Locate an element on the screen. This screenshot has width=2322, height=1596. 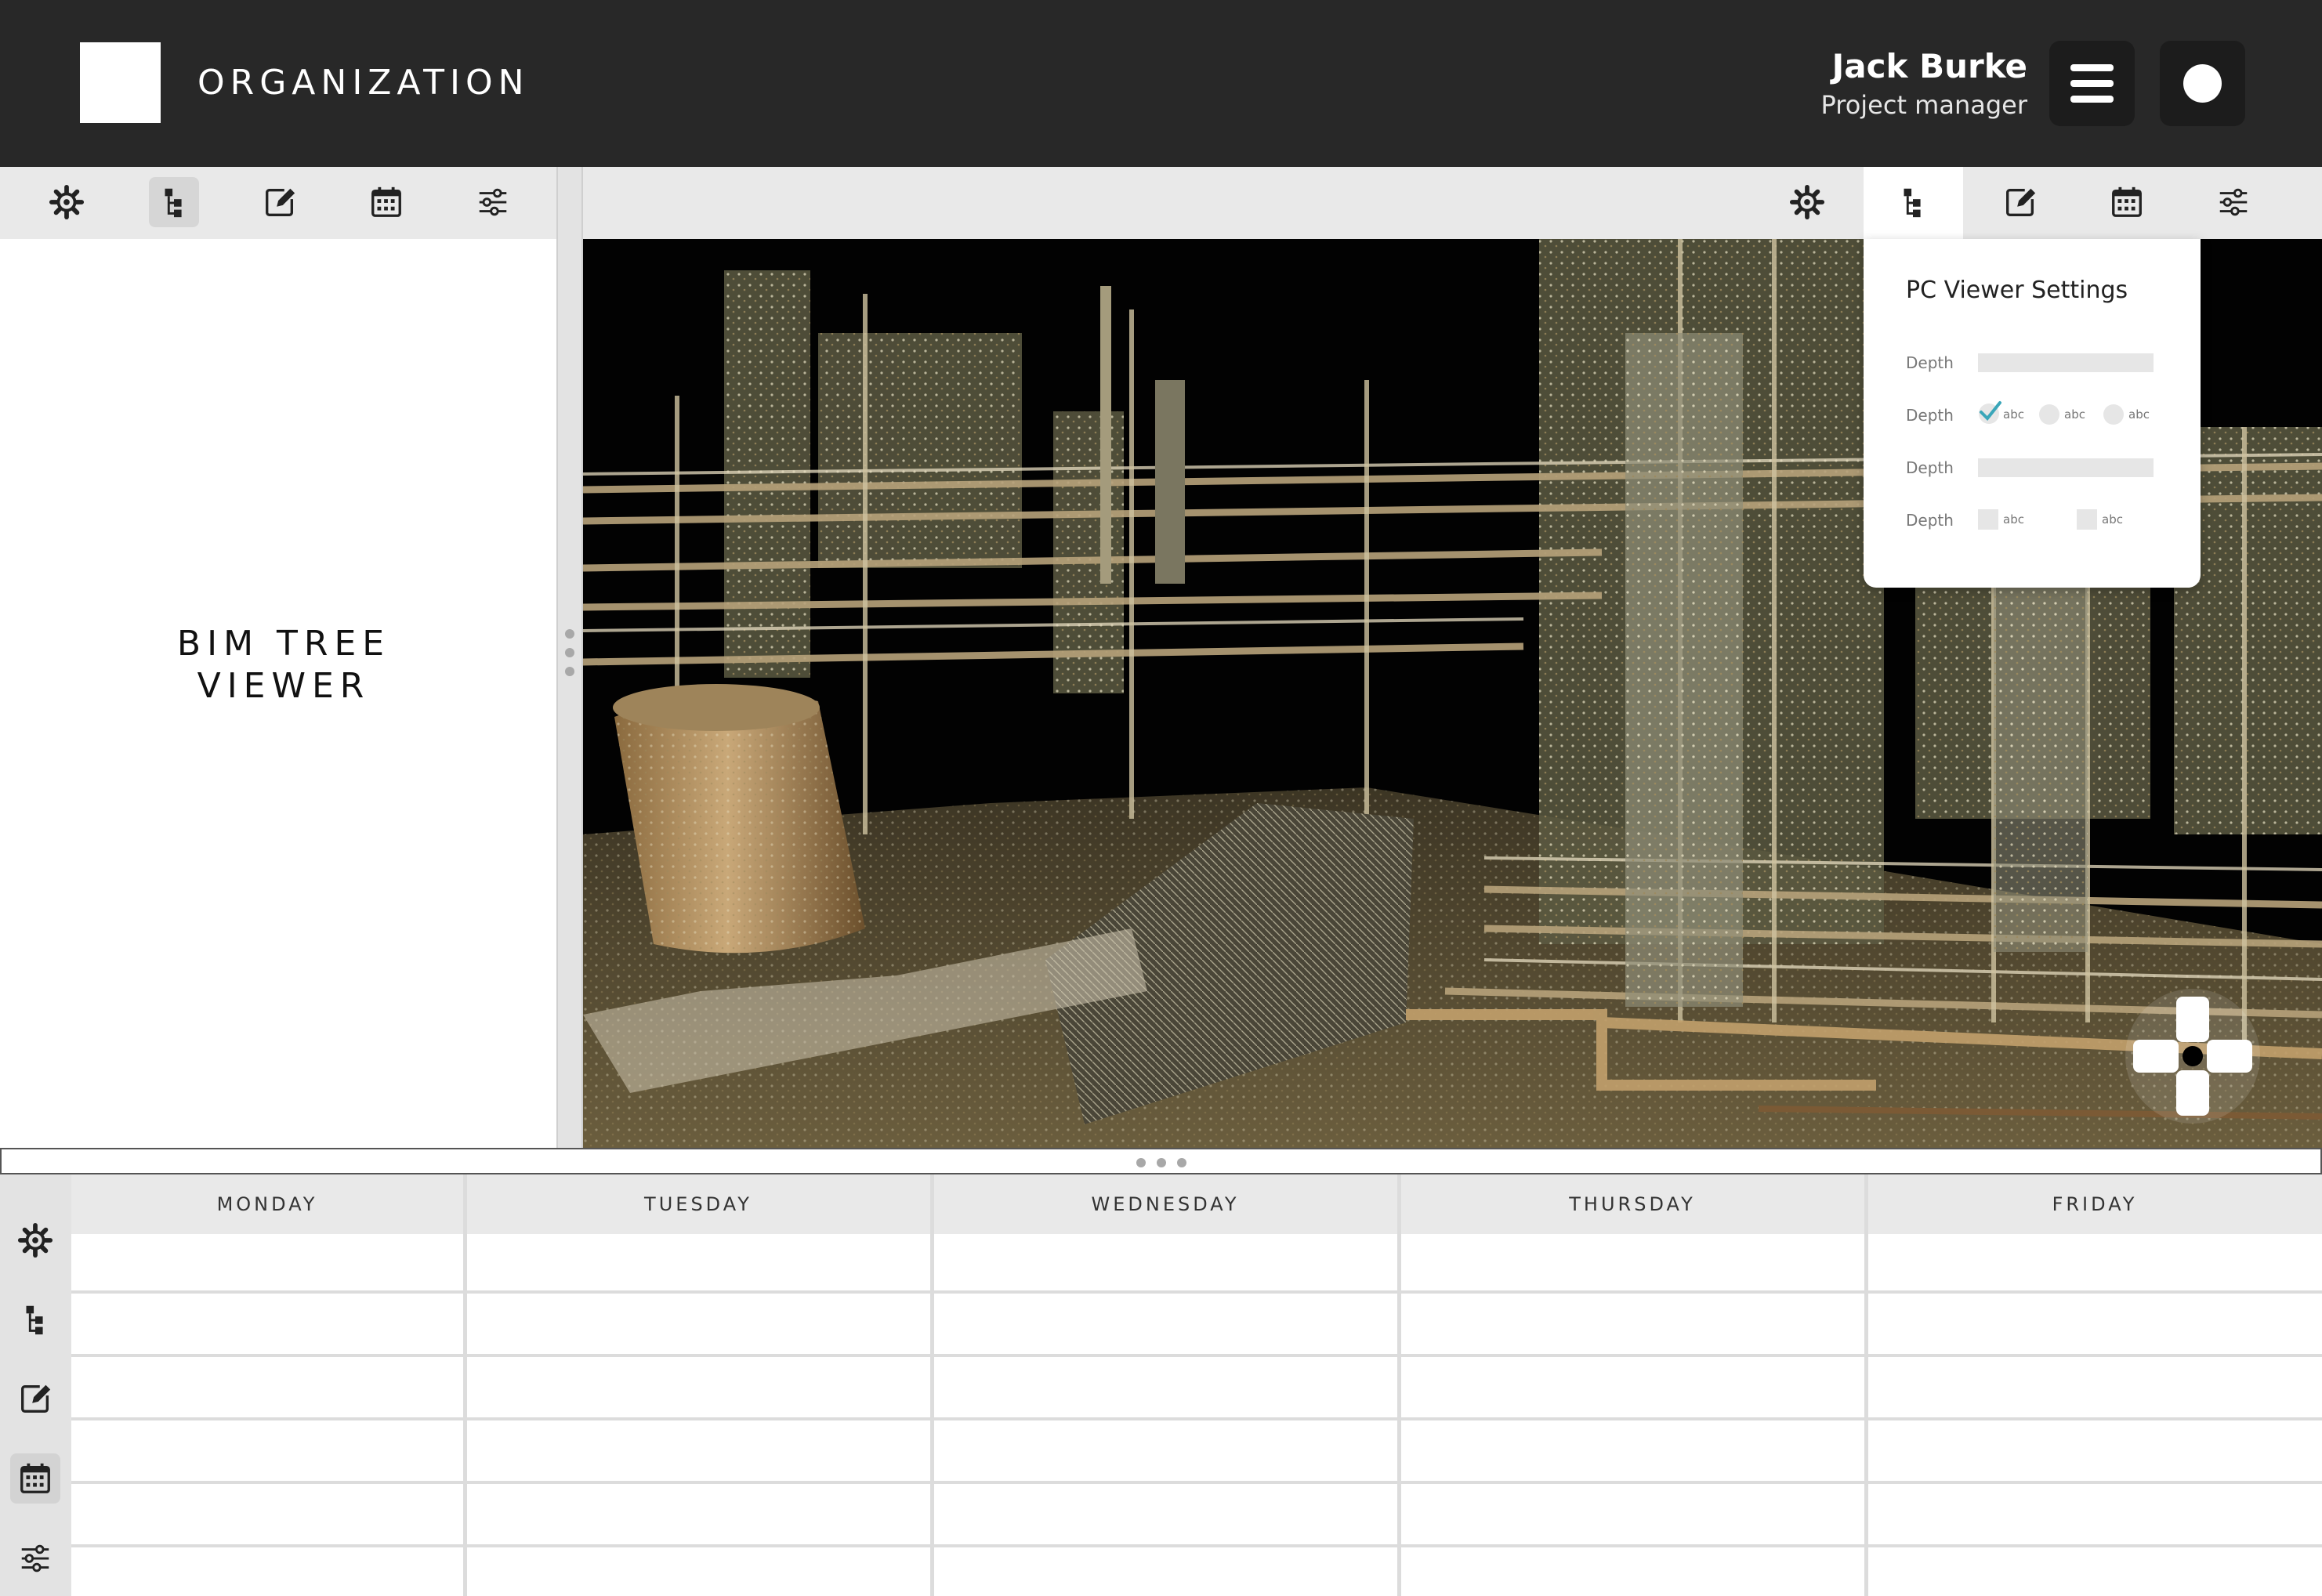
rail-sliders-button is located at coordinates (35, 1558).